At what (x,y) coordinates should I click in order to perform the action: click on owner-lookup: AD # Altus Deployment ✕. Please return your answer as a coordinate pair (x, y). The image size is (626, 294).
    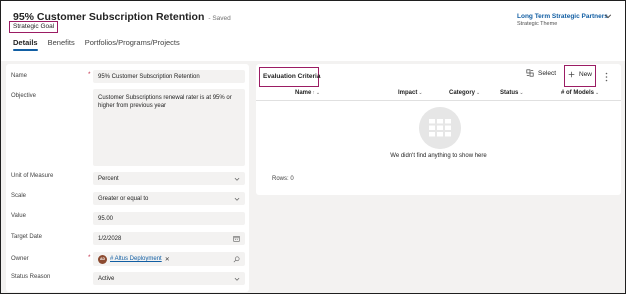
    Looking at the image, I should click on (169, 259).